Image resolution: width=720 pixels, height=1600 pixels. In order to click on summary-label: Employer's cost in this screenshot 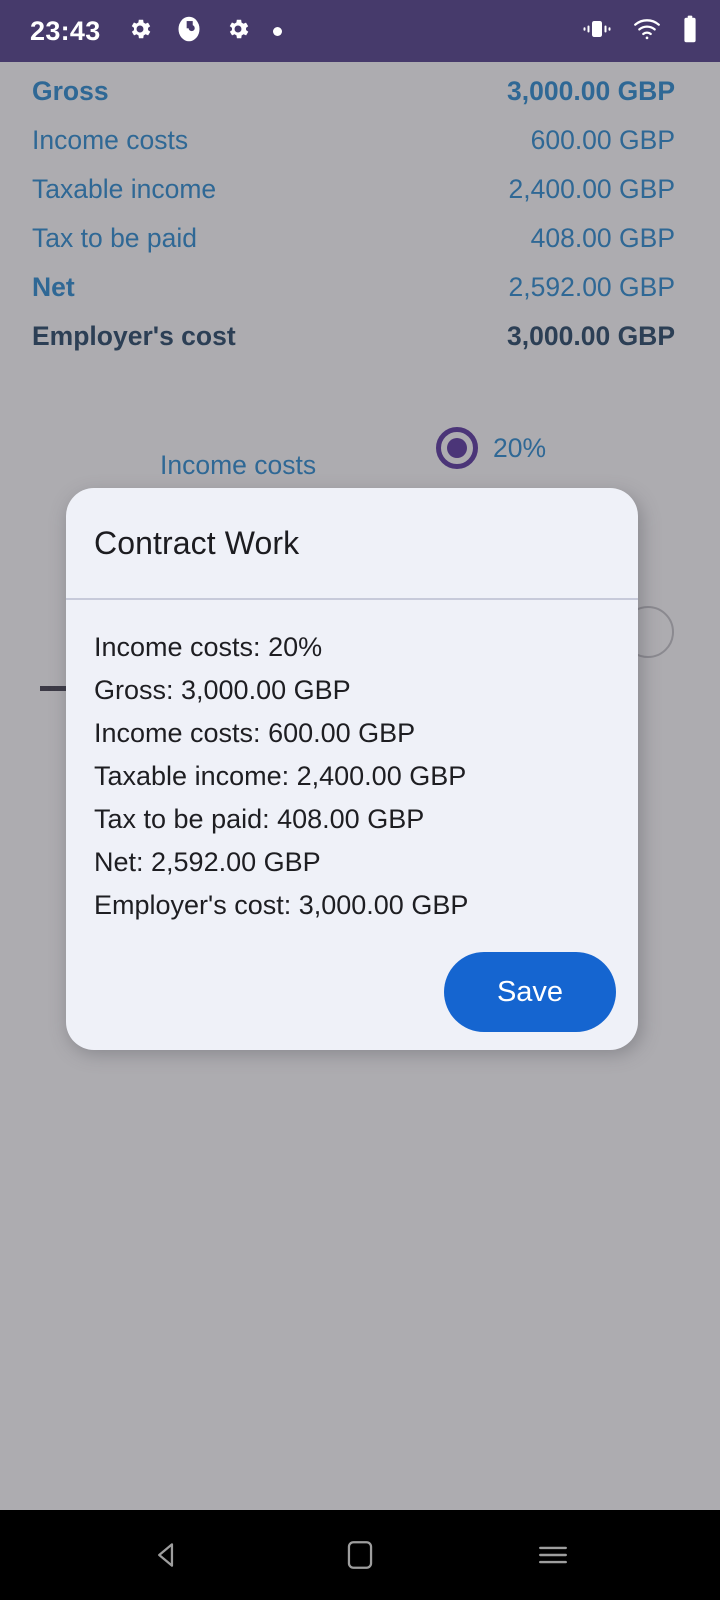, I will do `click(134, 336)`.